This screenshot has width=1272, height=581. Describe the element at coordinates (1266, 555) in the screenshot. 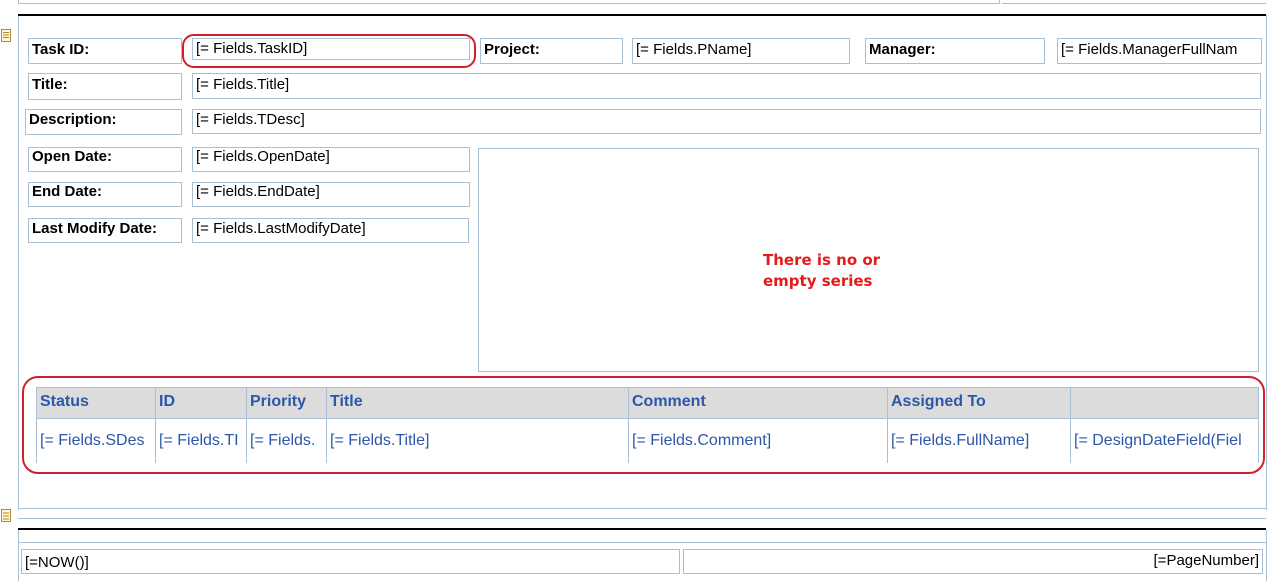

I see `footer-right-guide` at that location.